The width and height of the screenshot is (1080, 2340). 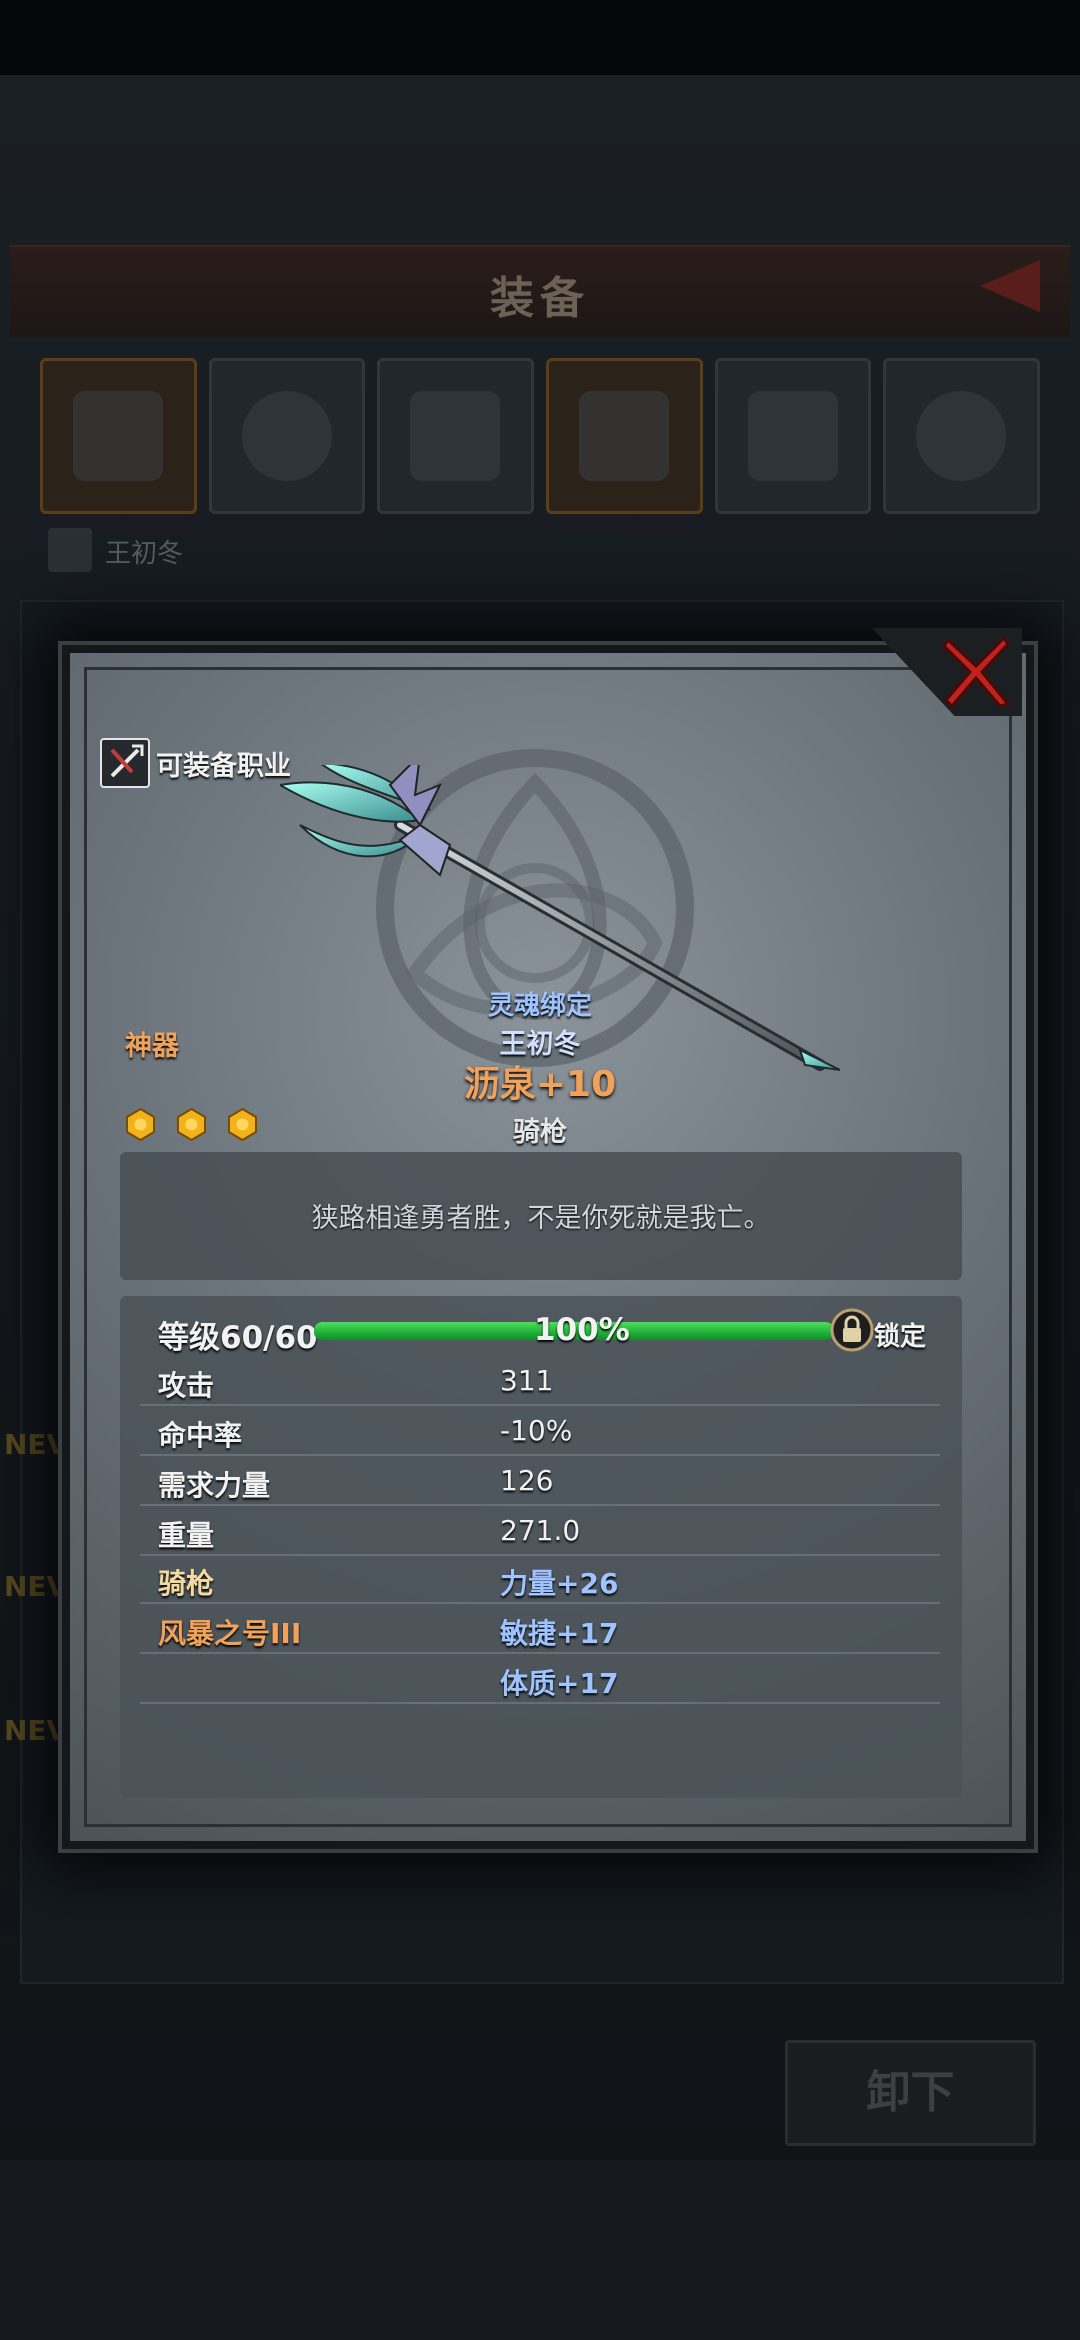 I want to click on stat-label: 重量, so click(x=186, y=1535).